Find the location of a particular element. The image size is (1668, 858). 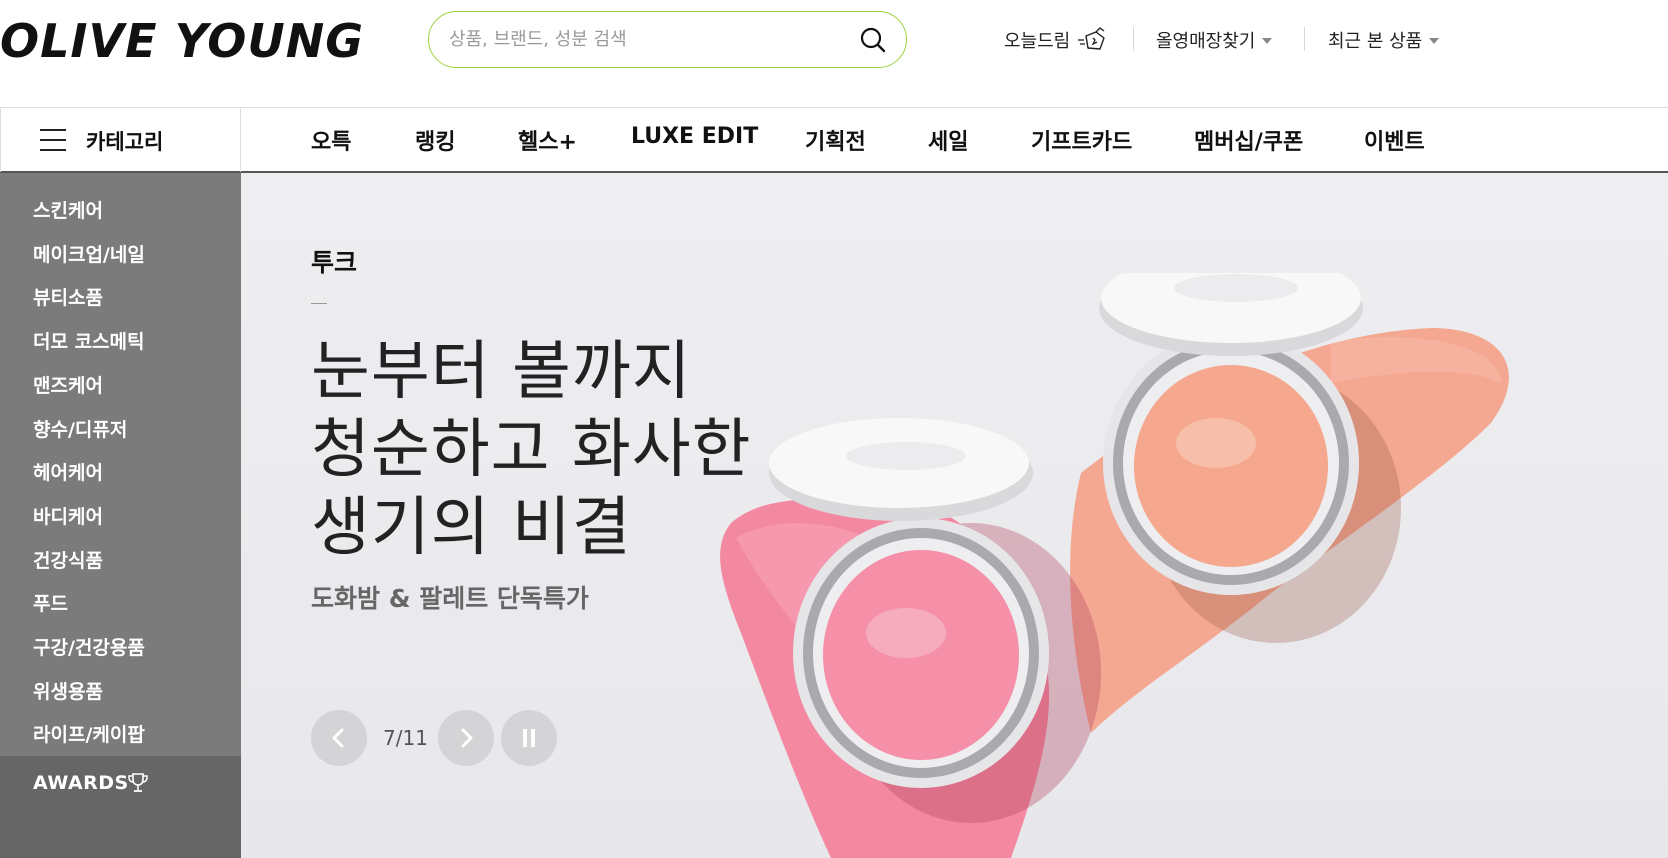

chevron-right-icon is located at coordinates (467, 738).